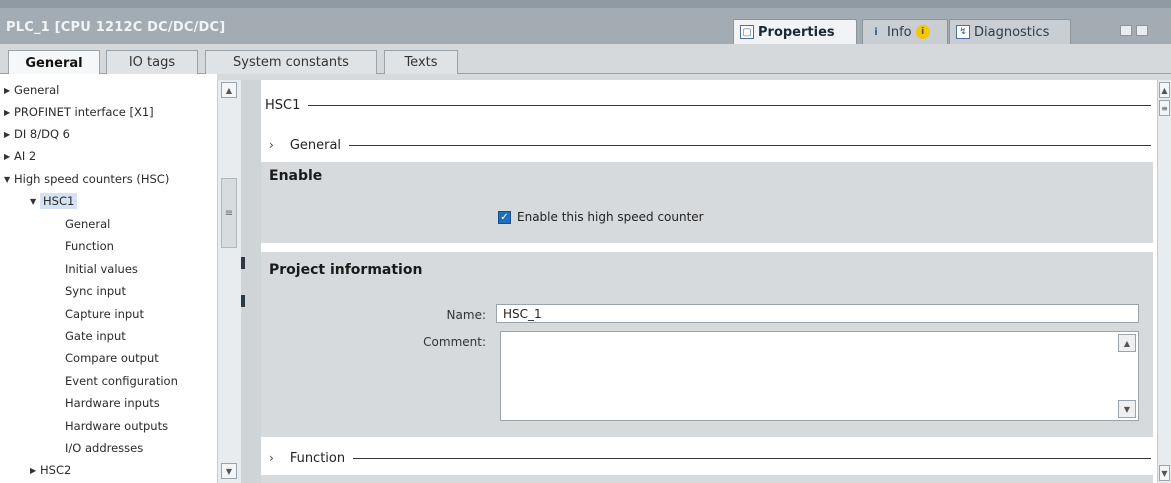 The width and height of the screenshot is (1171, 483). Describe the element at coordinates (116, 426) in the screenshot. I see `tree-item-hsc1-hardware-outputs: Hardware outputs` at that location.